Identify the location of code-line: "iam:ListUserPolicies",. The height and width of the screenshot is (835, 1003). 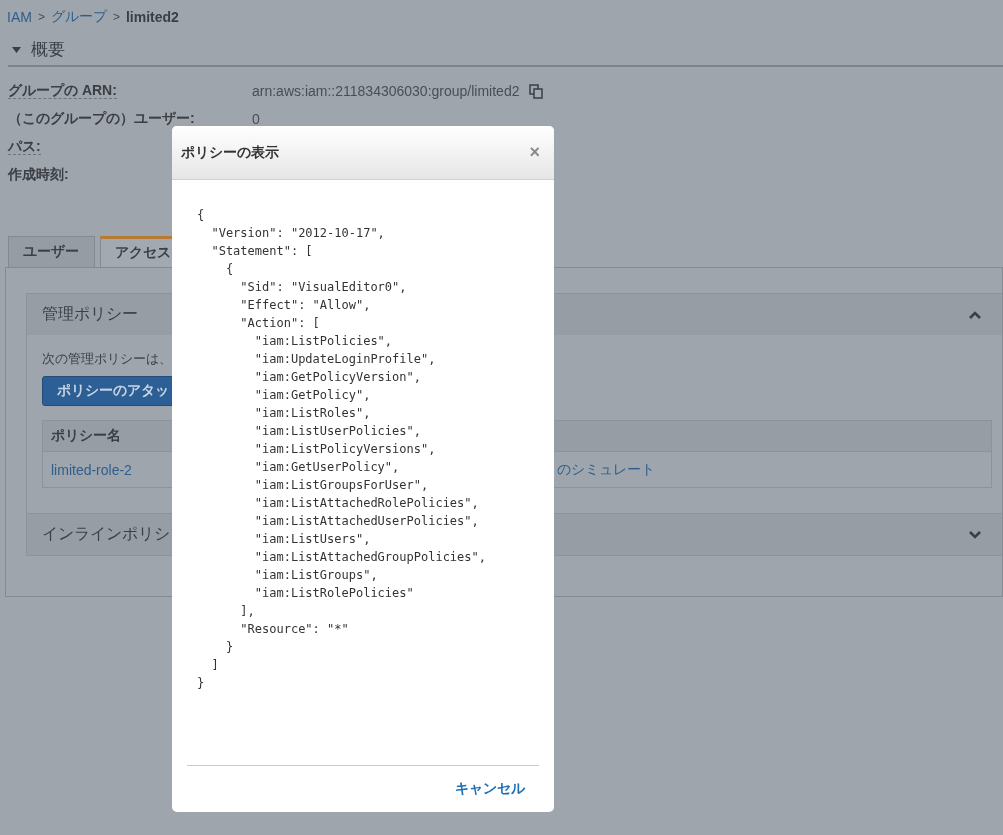
(337, 431).